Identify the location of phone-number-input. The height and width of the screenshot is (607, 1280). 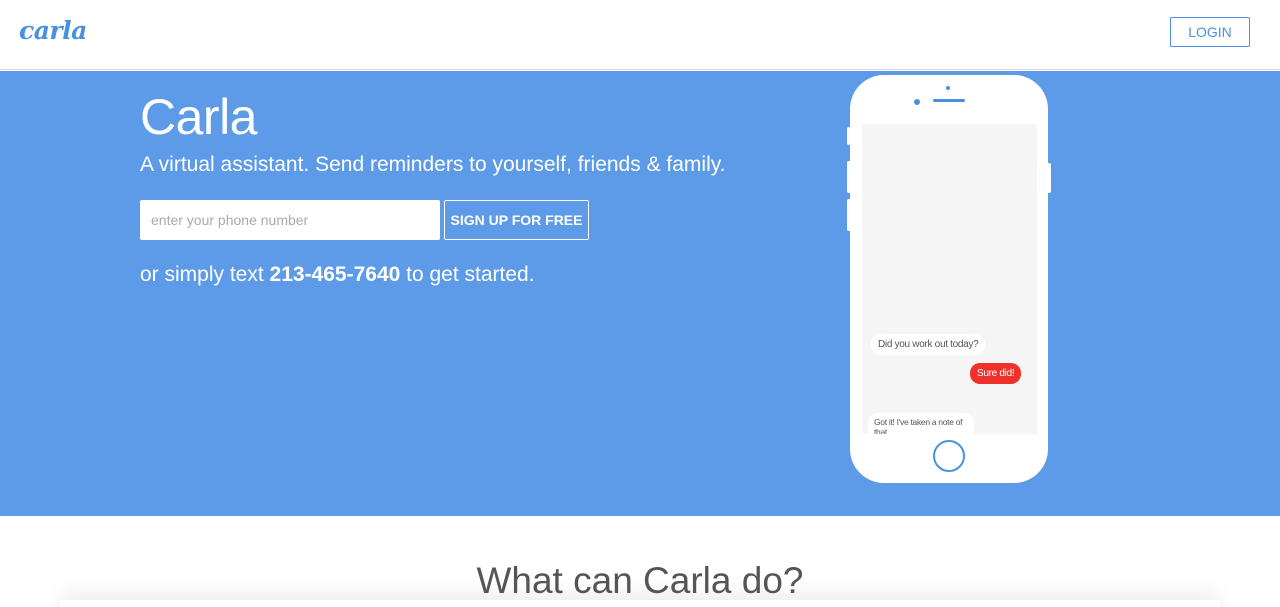
(290, 220).